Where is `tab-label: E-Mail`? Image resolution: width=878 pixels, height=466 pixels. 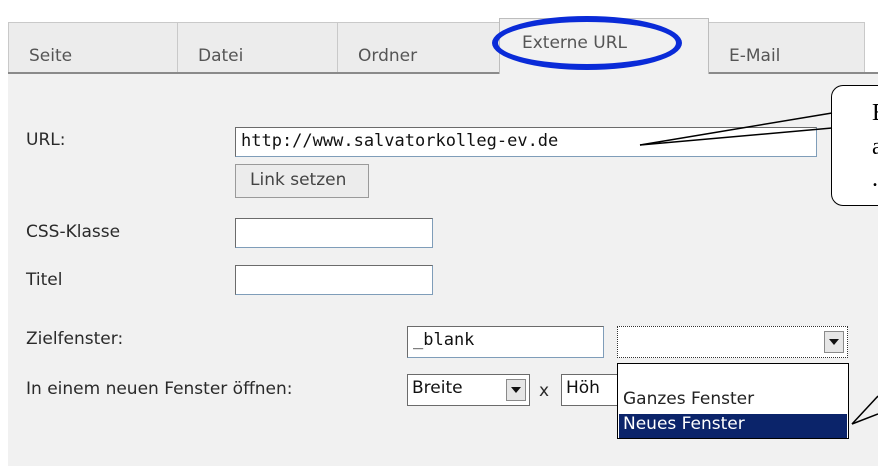 tab-label: E-Mail is located at coordinates (755, 56).